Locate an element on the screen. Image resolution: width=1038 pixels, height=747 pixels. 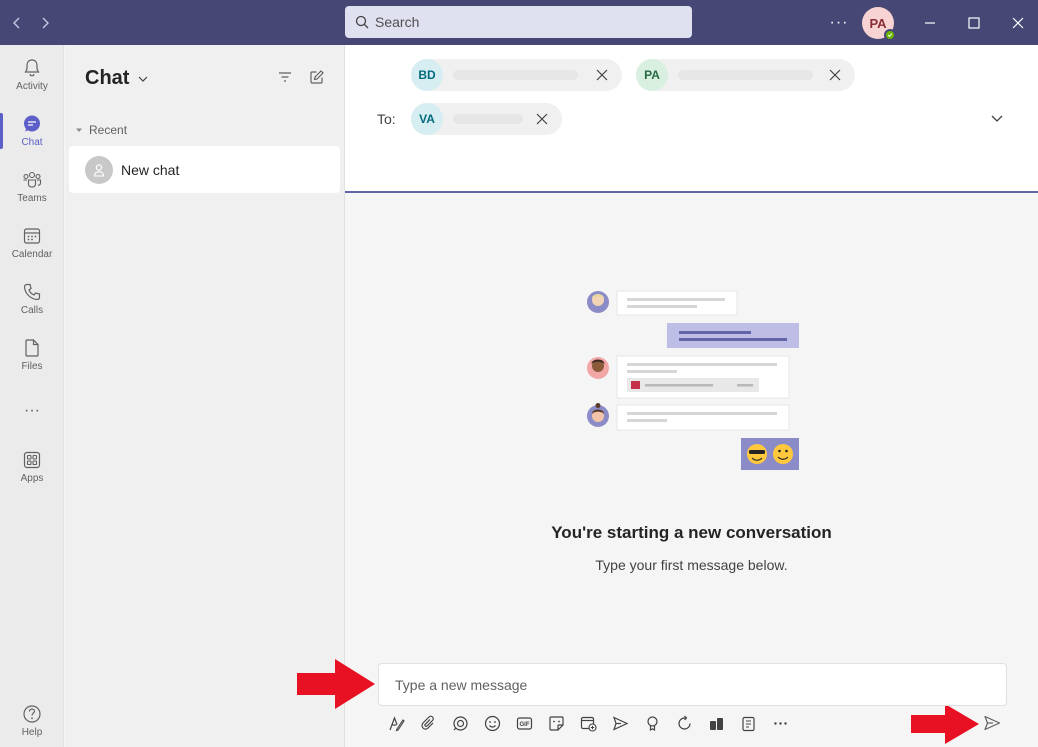
forward-button is located at coordinates (45, 22).